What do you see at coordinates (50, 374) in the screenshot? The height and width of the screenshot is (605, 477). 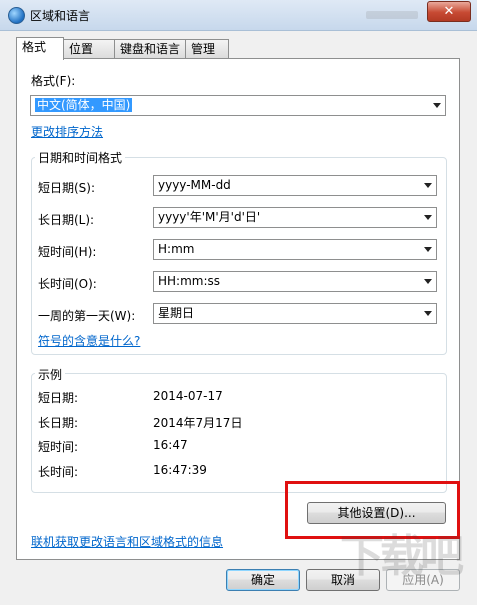 I see `examples-group-title: 示例` at bounding box center [50, 374].